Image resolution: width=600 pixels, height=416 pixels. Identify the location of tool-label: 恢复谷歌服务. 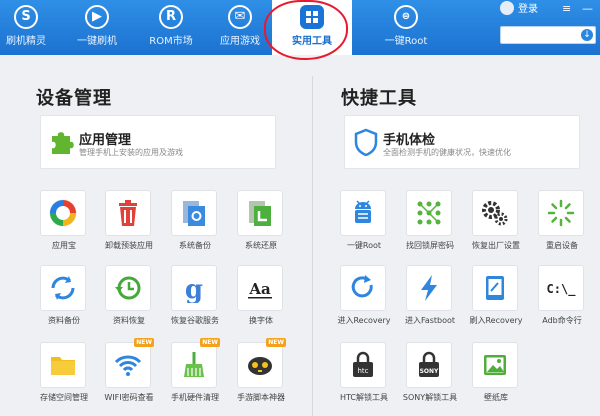
(195, 320).